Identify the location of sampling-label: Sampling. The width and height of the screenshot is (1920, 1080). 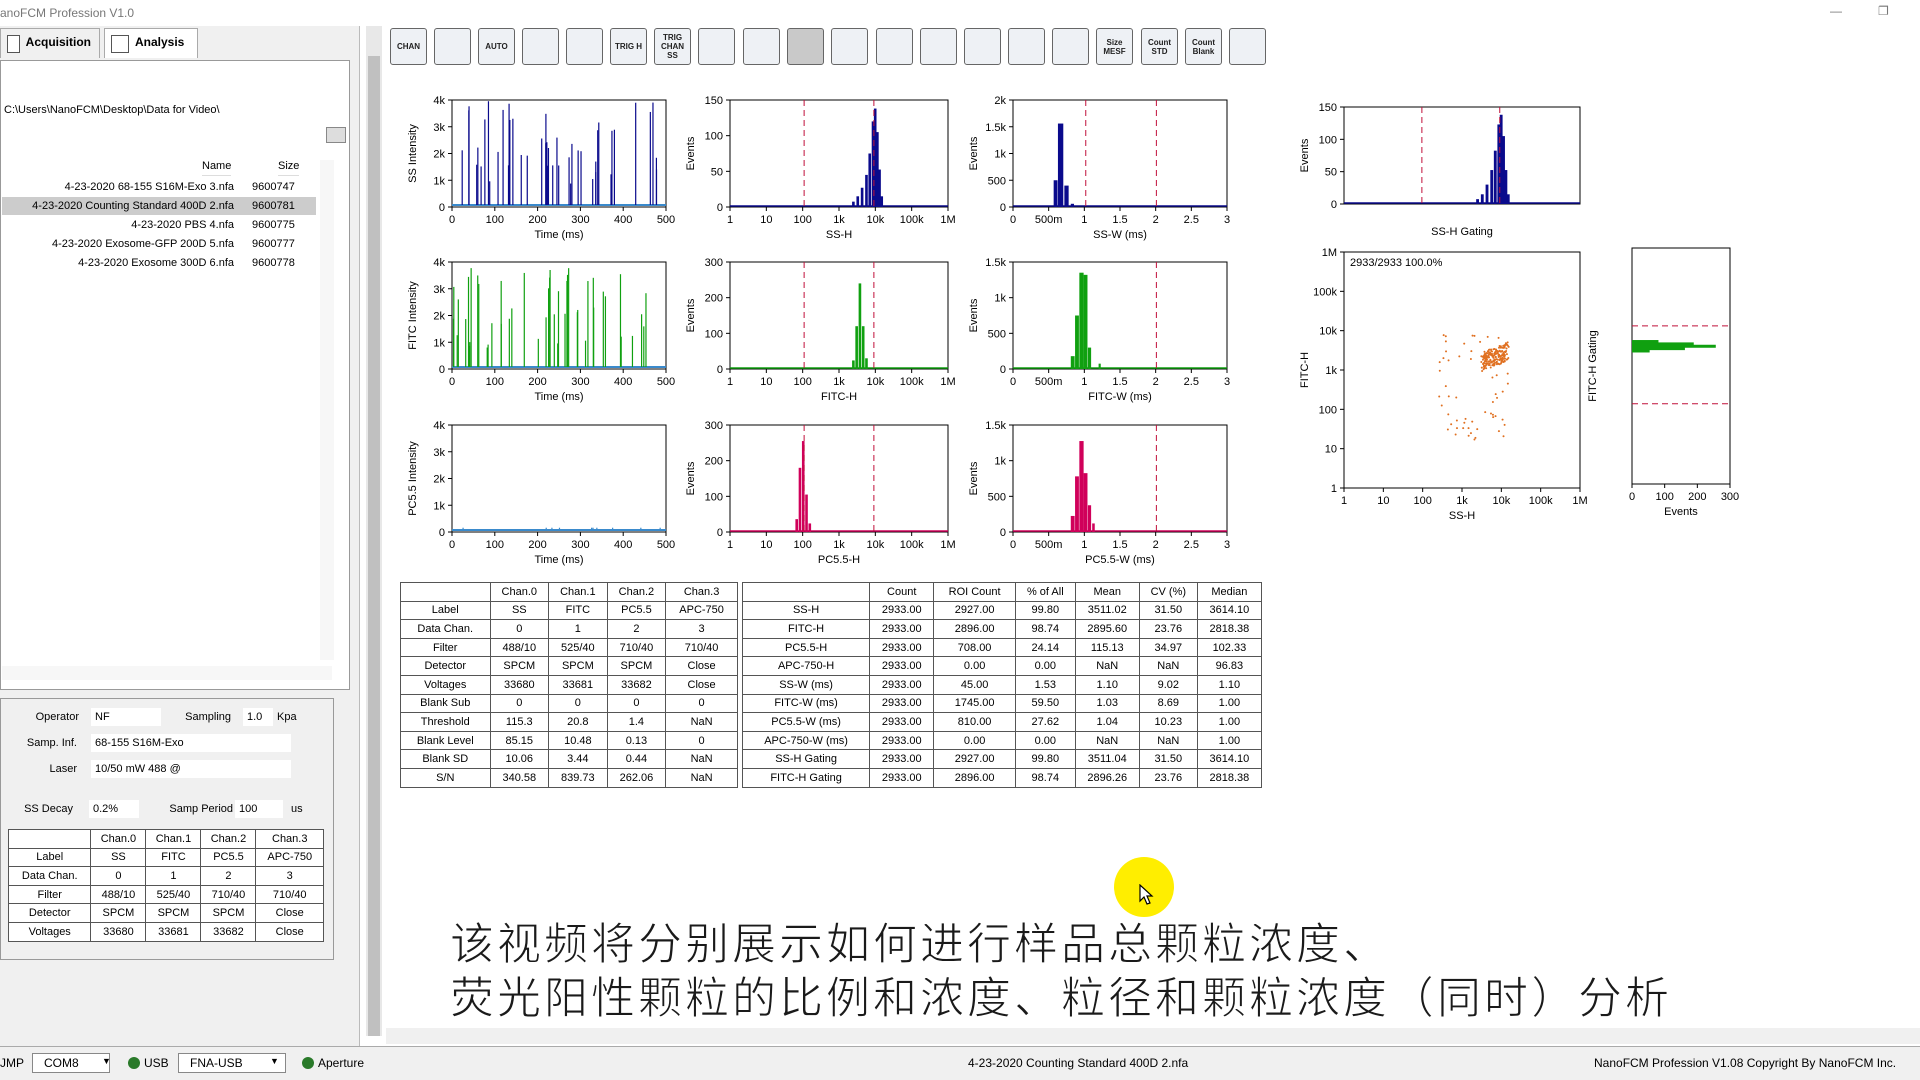
(208, 717).